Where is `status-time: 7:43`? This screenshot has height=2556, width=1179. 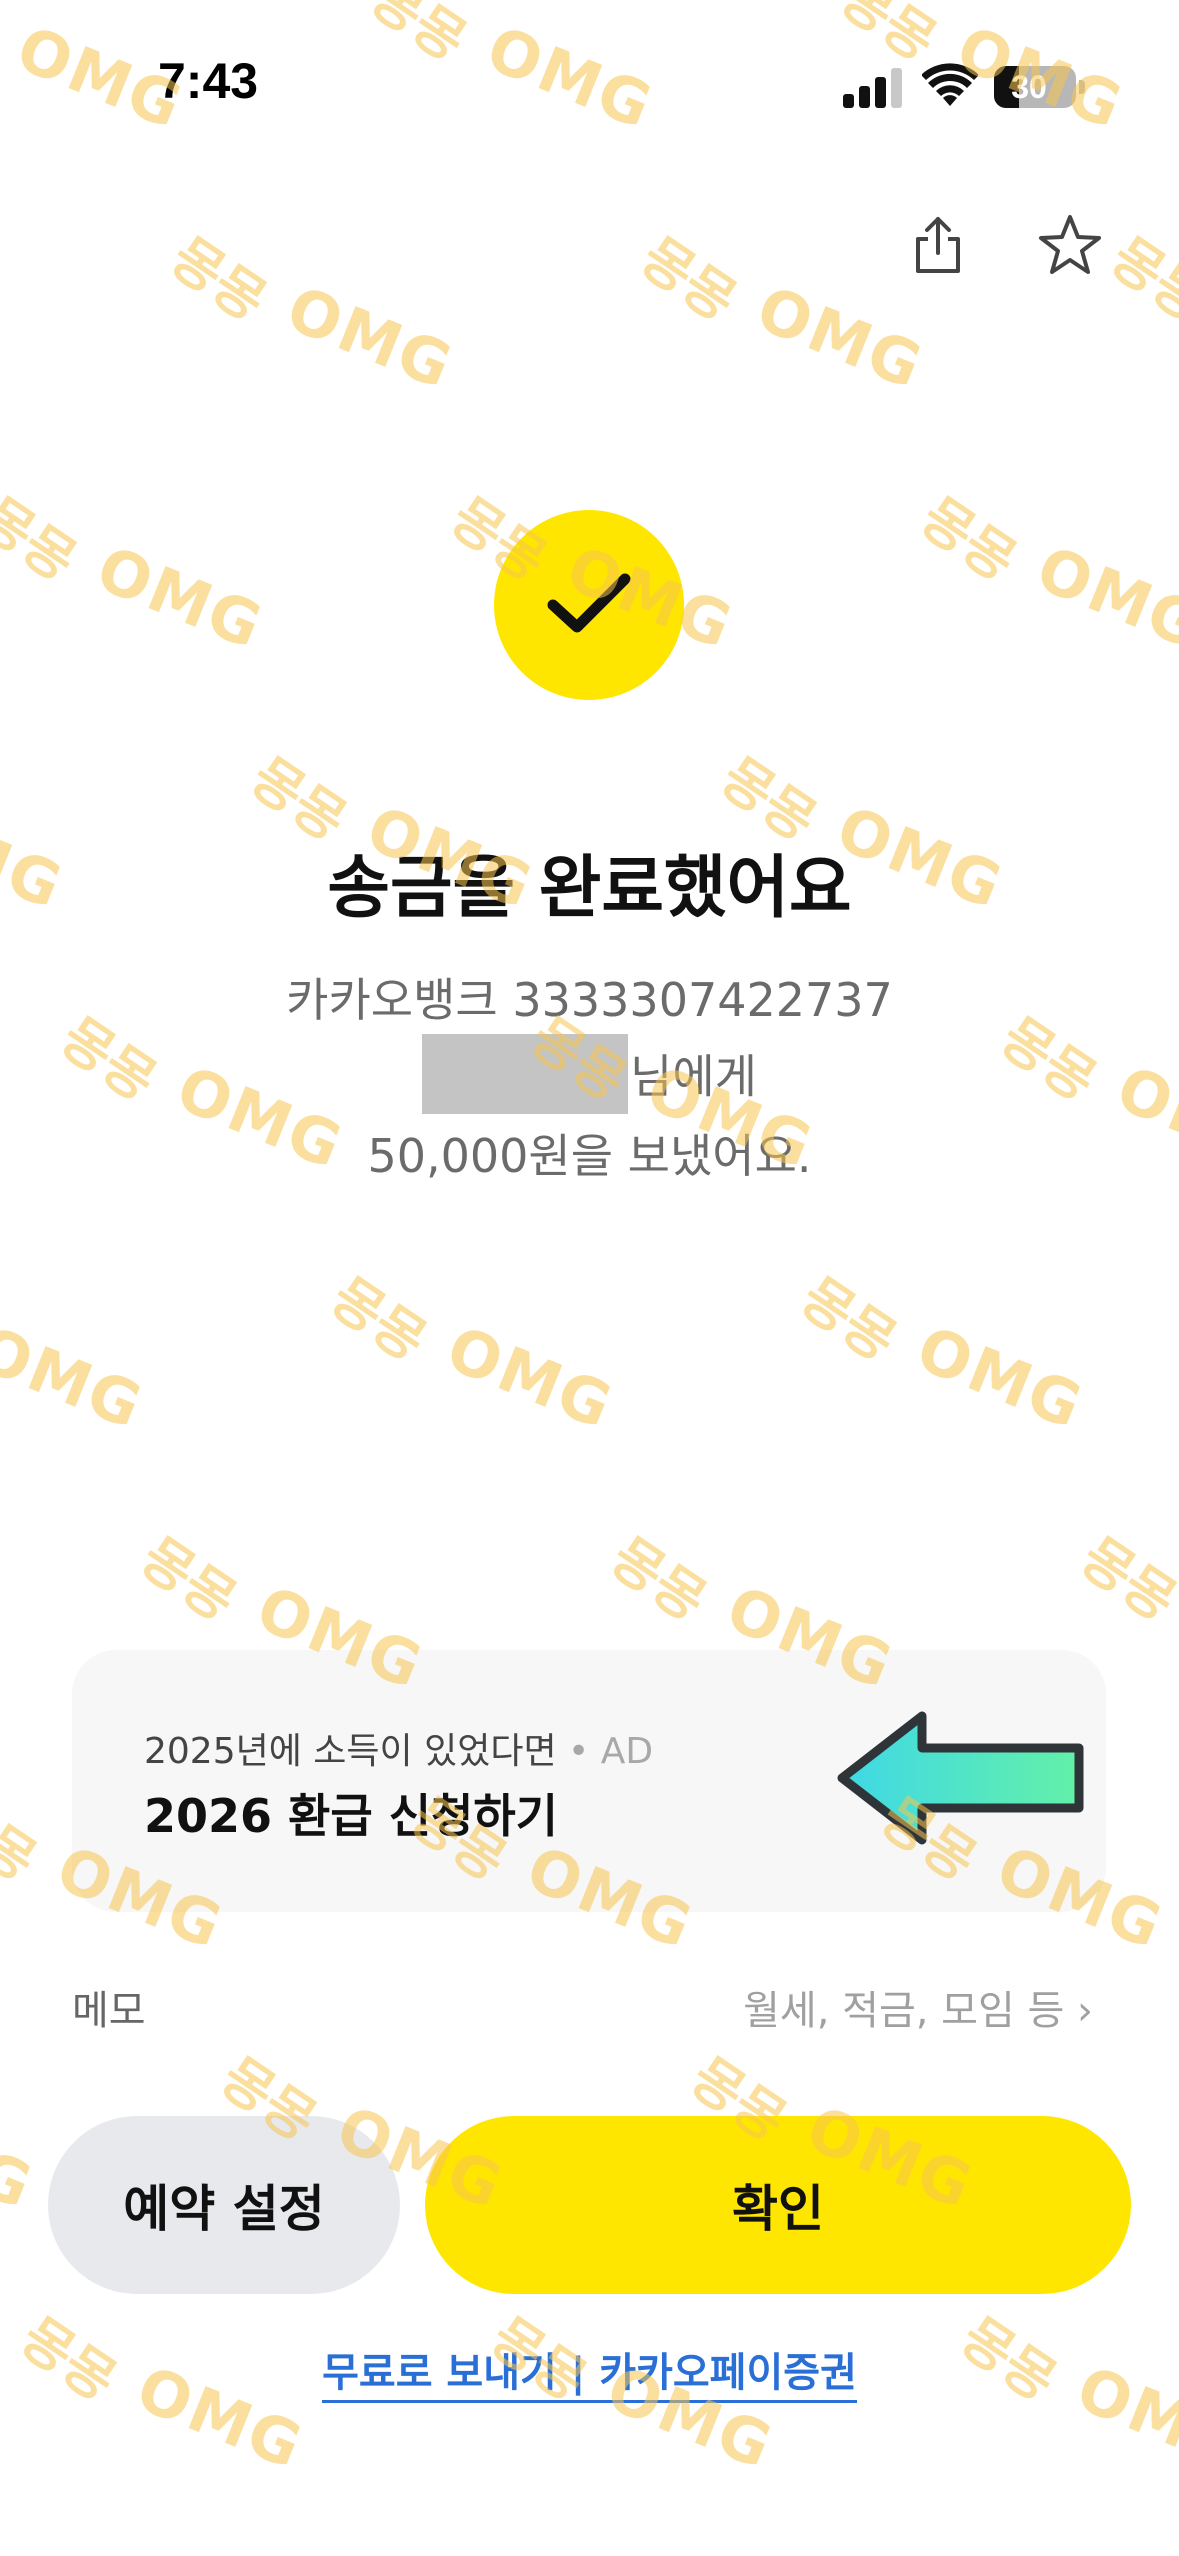 status-time: 7:43 is located at coordinates (208, 81).